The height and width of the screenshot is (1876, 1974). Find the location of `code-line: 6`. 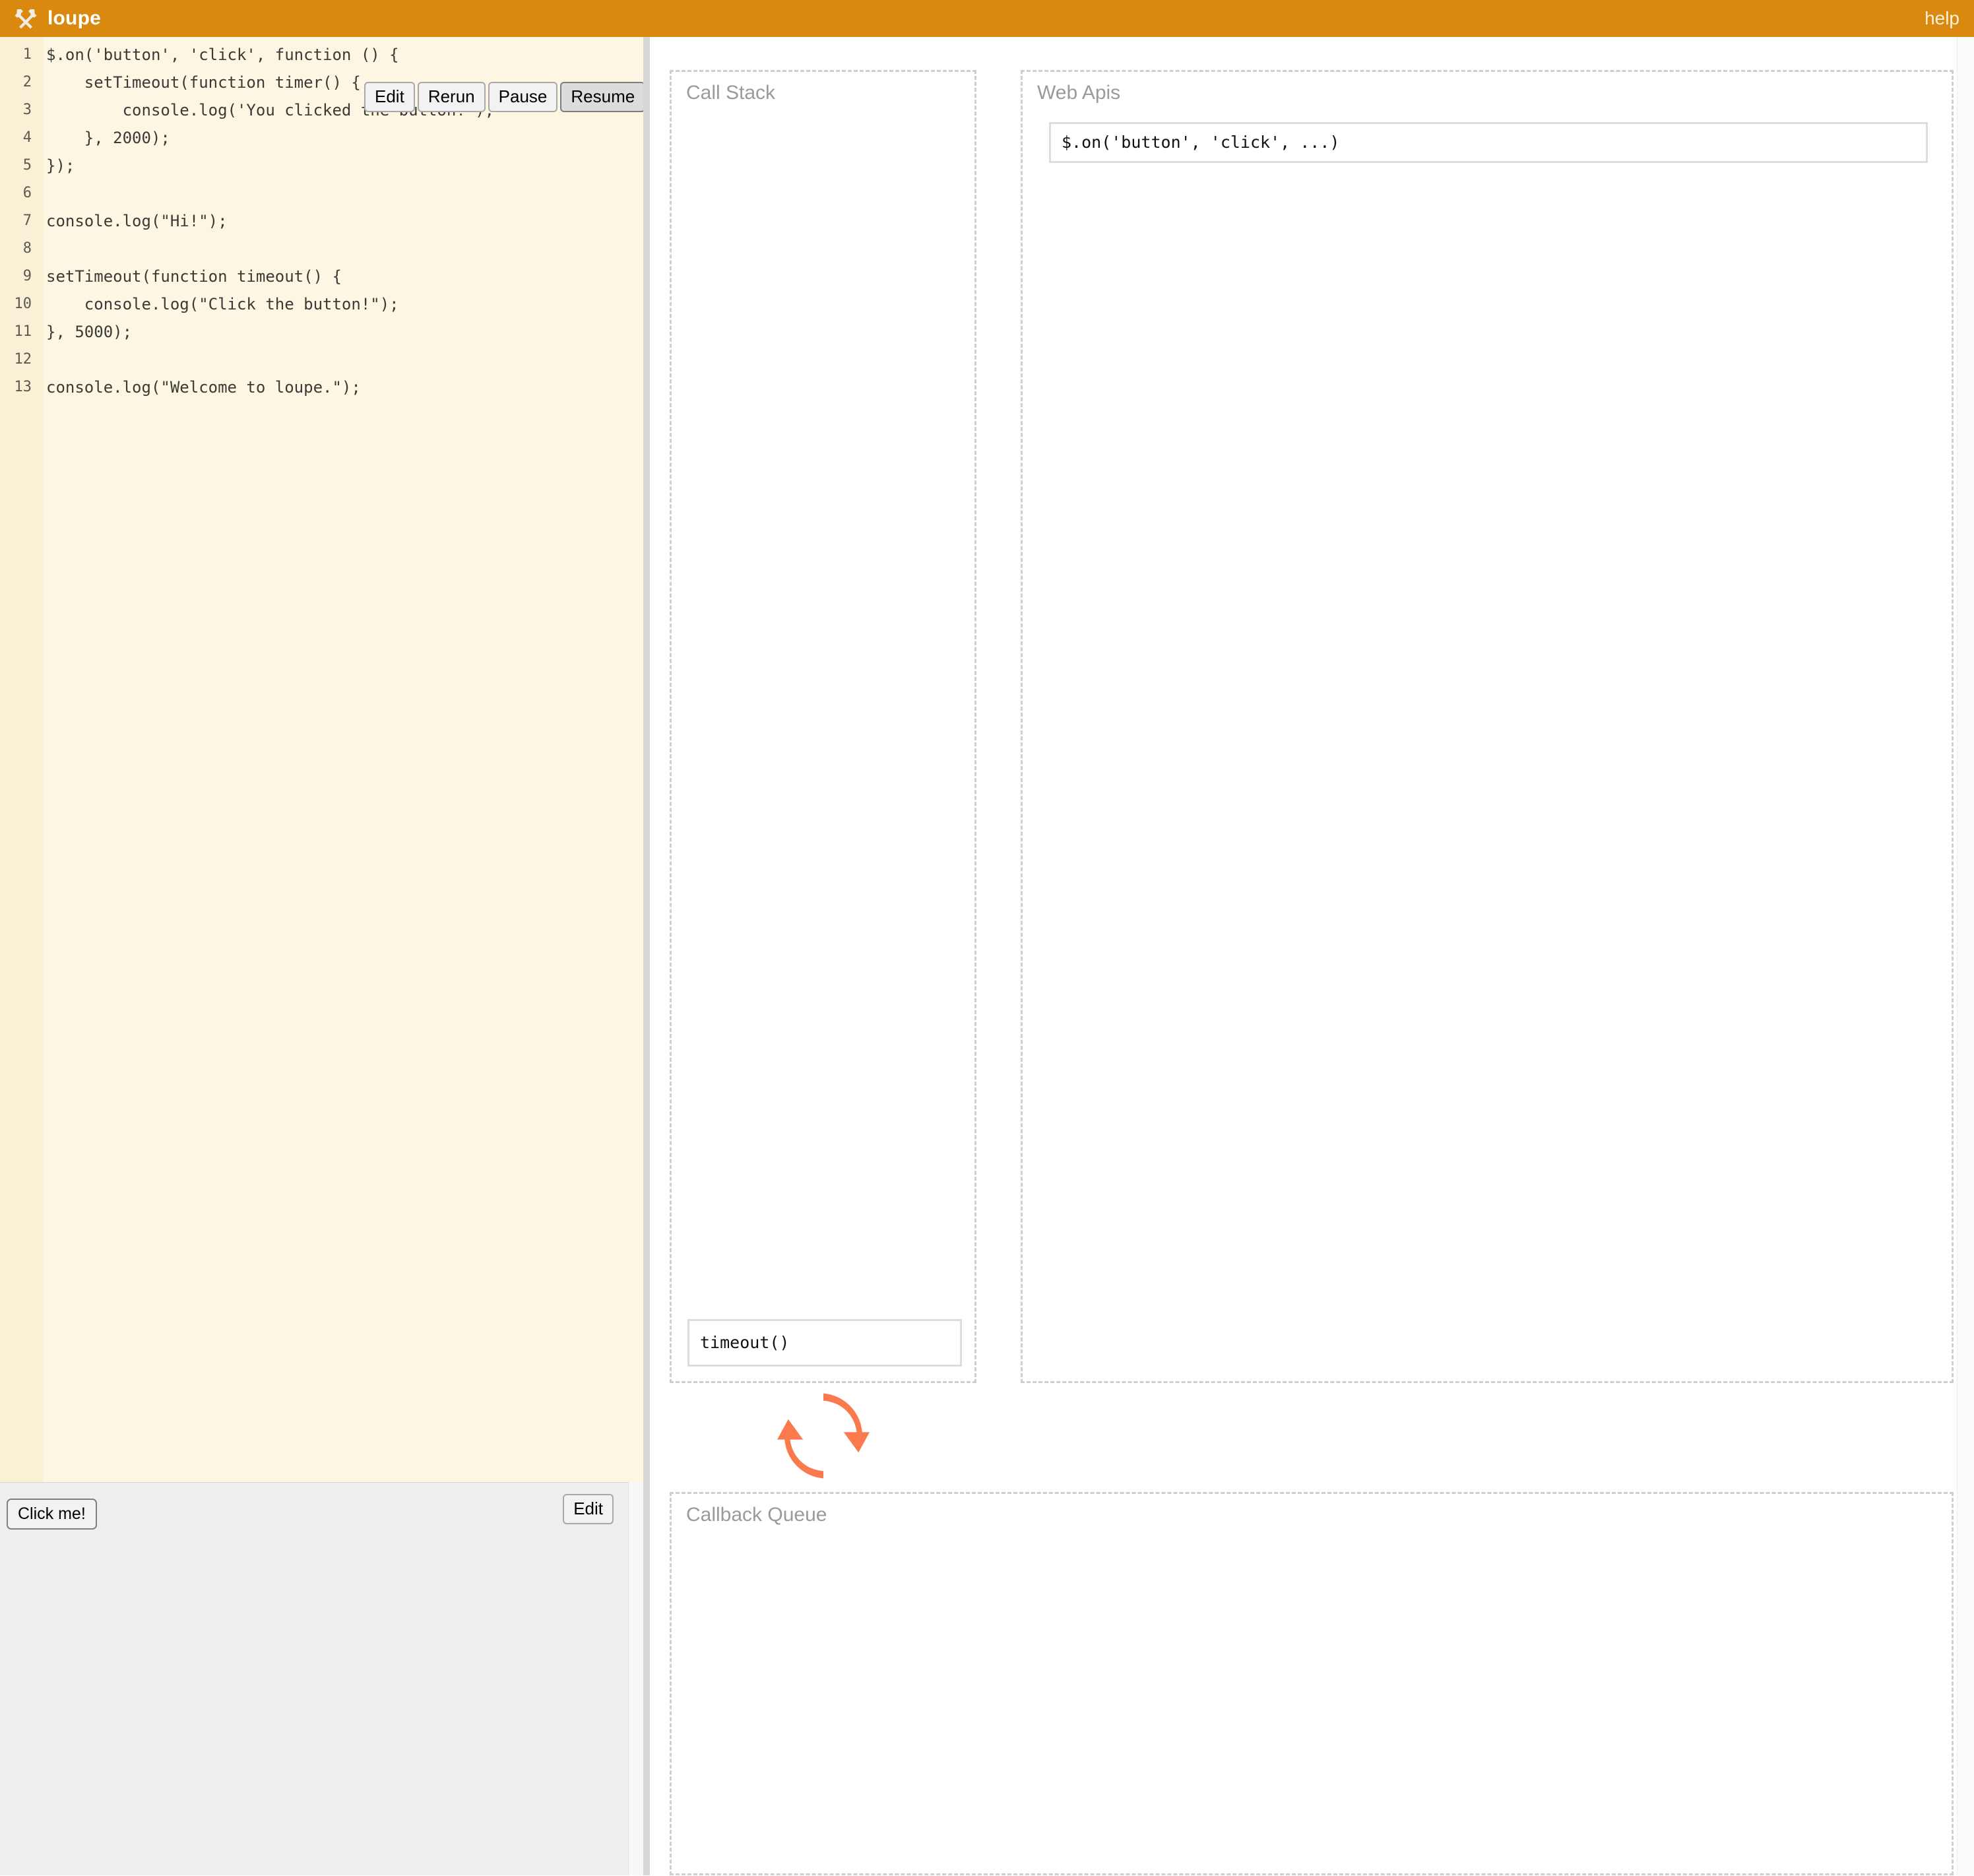

code-line: 6 is located at coordinates (321, 193).